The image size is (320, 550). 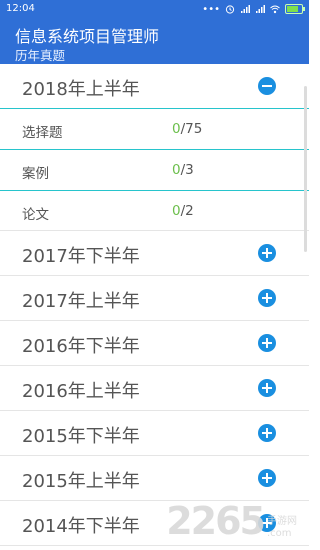 I want to click on list-item-label: 选择题, so click(x=42, y=133).